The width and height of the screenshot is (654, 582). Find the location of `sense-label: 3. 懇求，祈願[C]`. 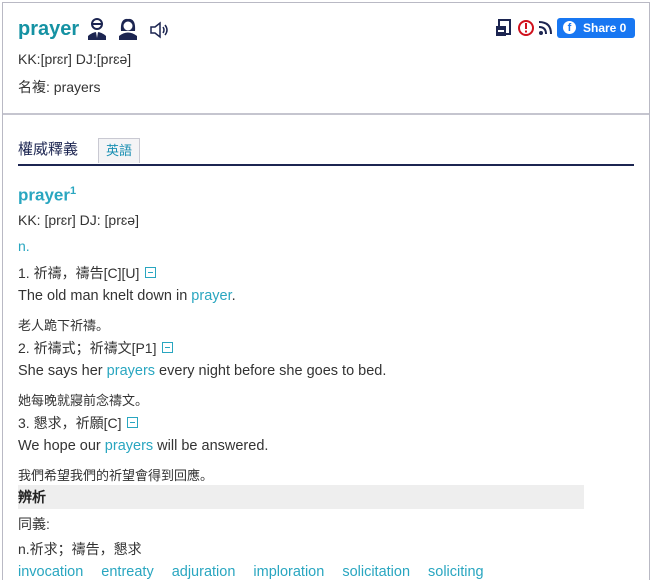

sense-label: 3. 懇求，祈願[C] is located at coordinates (78, 423).